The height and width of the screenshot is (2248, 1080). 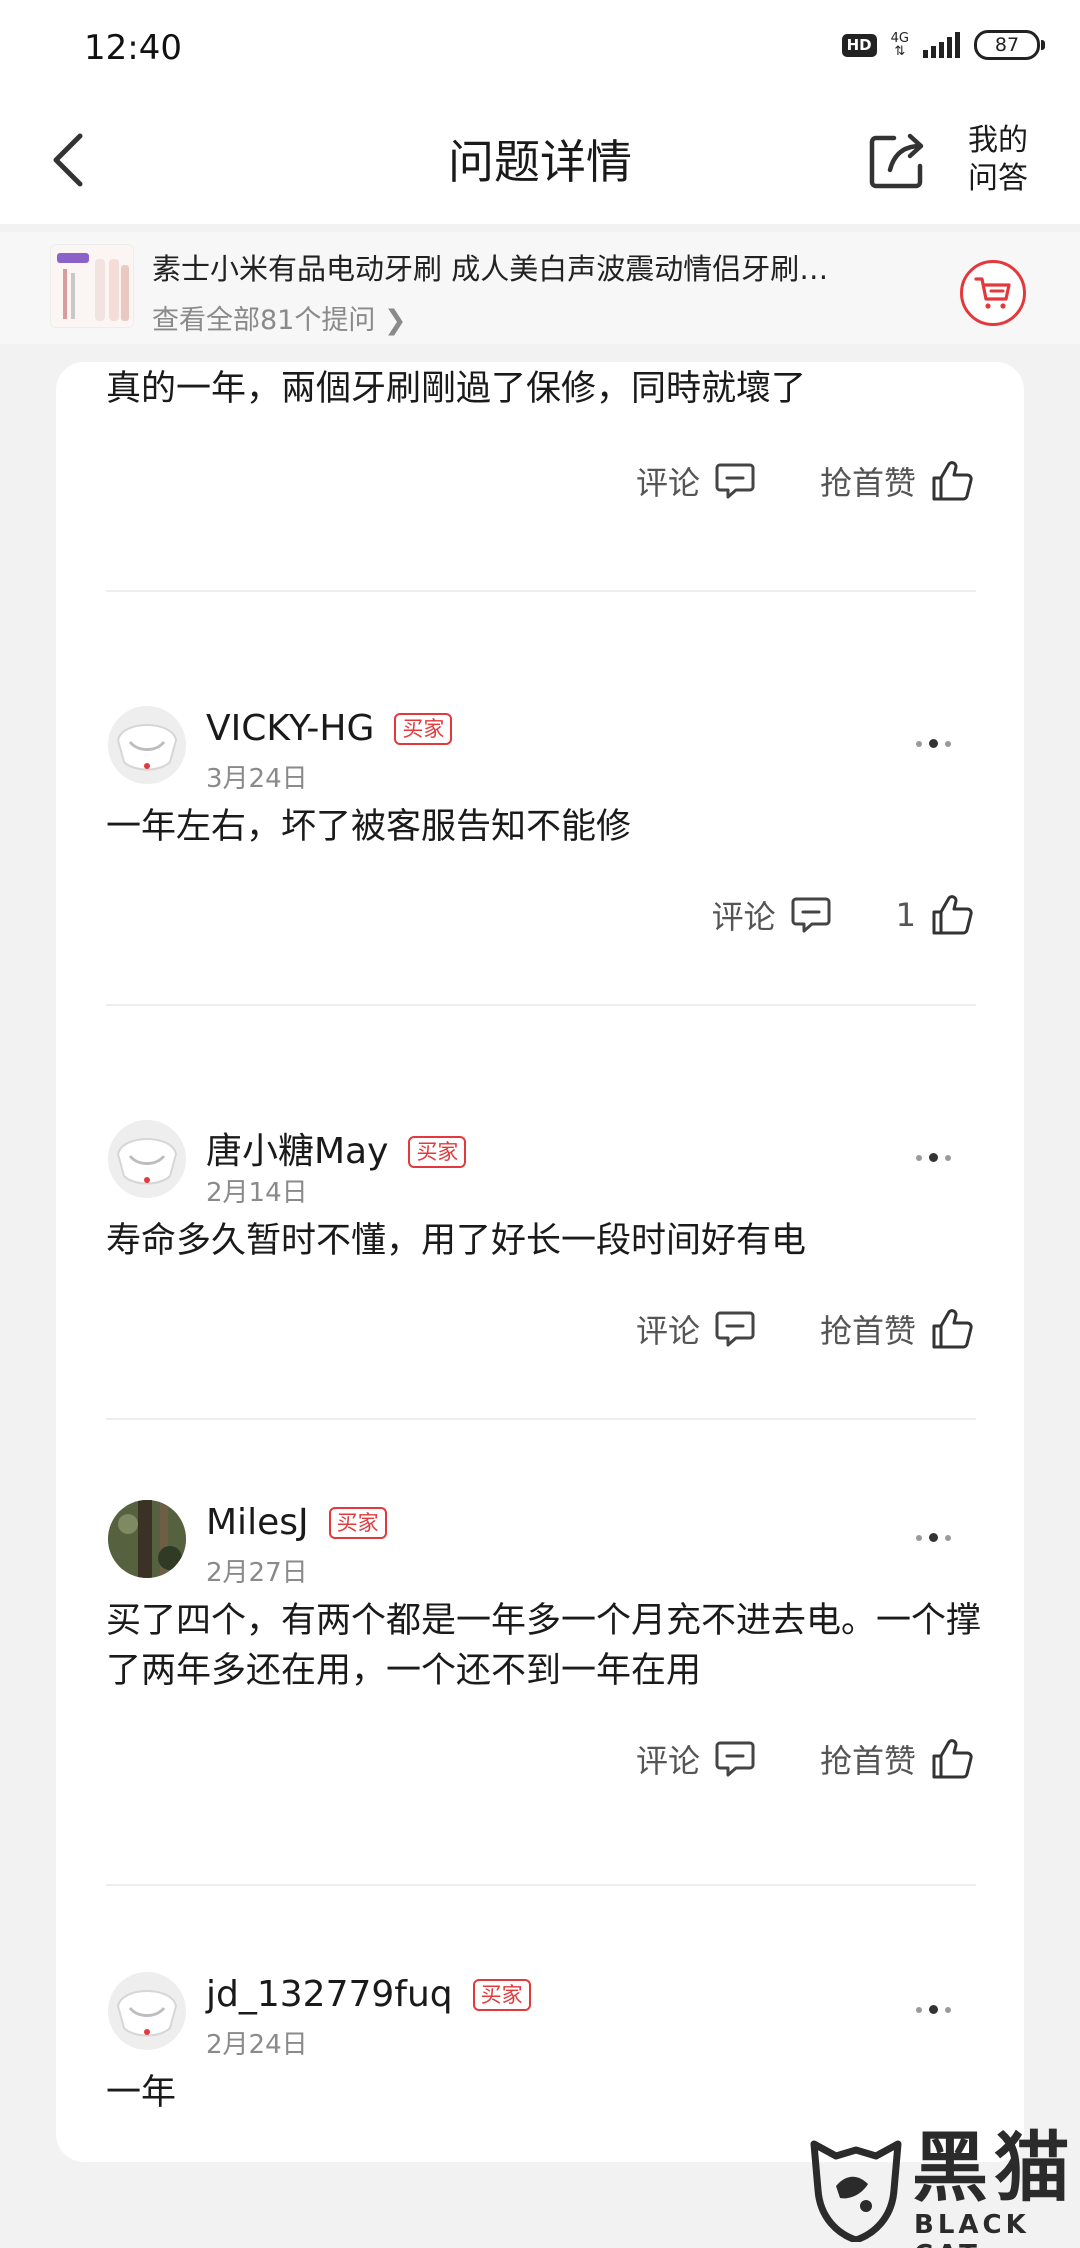 I want to click on answer-date: 2月14日, so click(x=257, y=1193).